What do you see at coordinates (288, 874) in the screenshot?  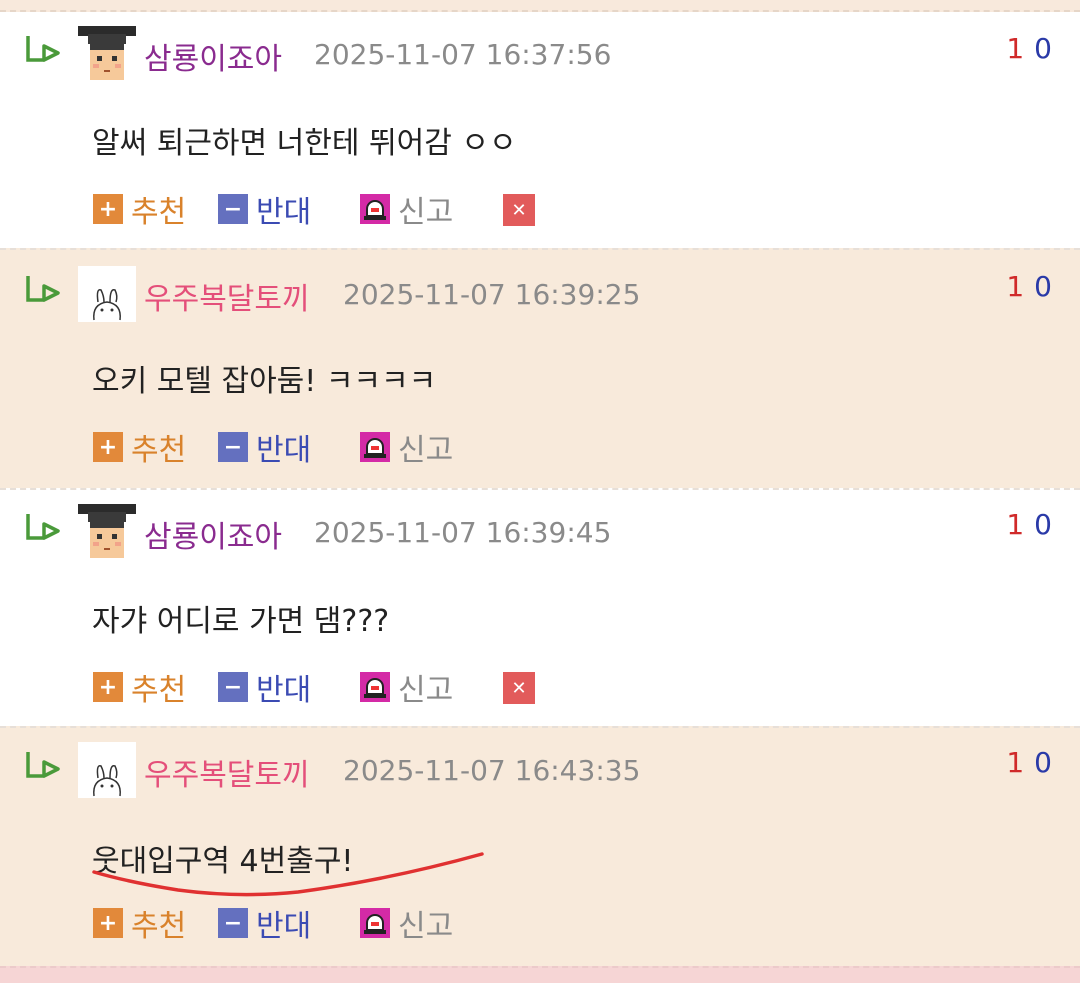 I see `red-underline-annotation` at bounding box center [288, 874].